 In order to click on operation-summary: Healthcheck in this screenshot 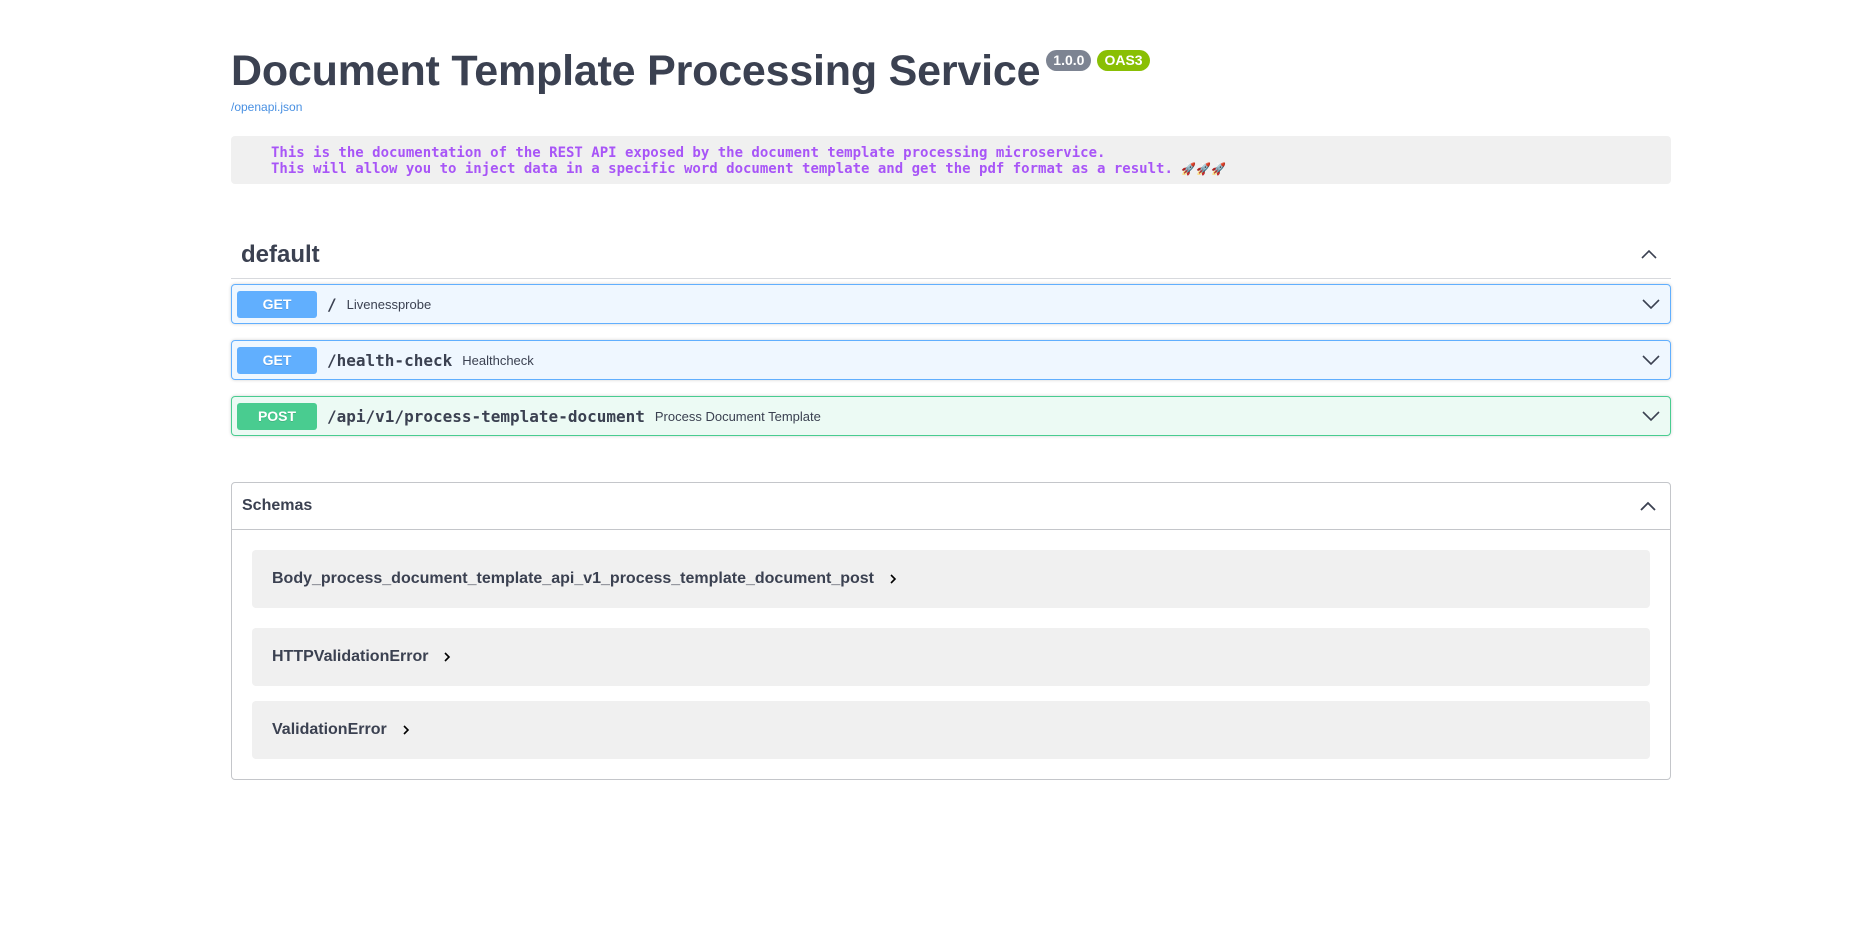, I will do `click(498, 360)`.